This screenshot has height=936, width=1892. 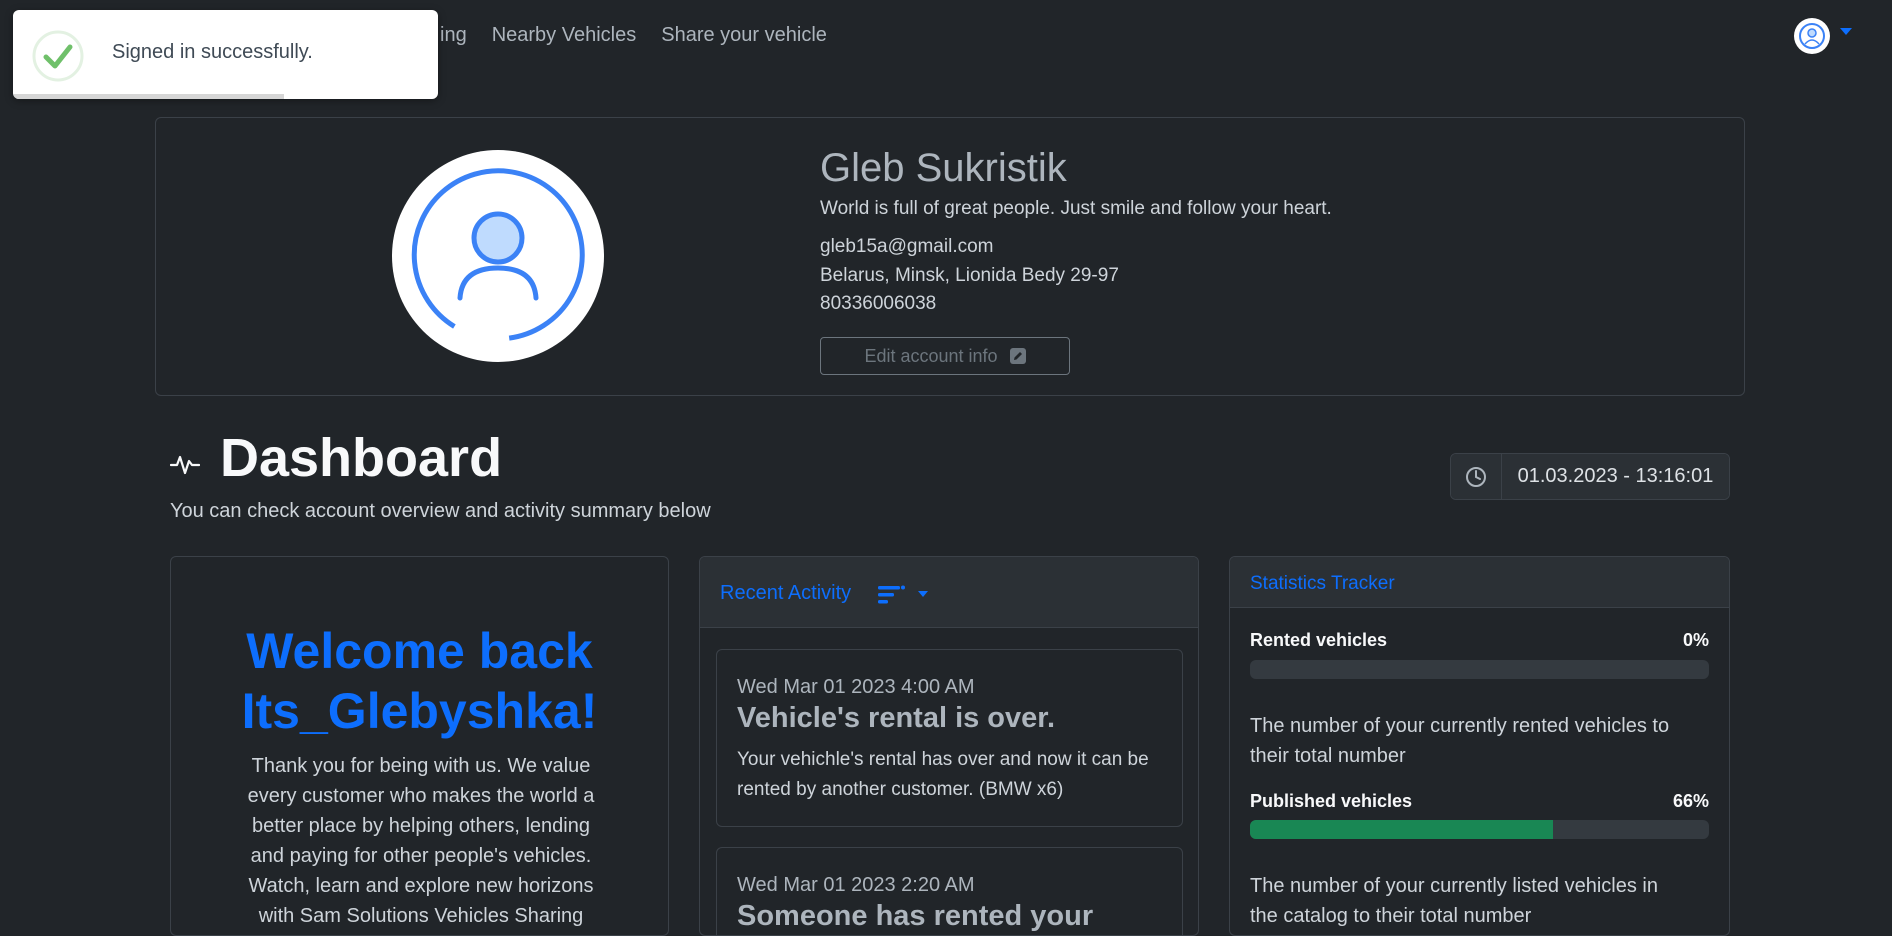 What do you see at coordinates (786, 593) in the screenshot?
I see `activity-title: Recent Activity` at bounding box center [786, 593].